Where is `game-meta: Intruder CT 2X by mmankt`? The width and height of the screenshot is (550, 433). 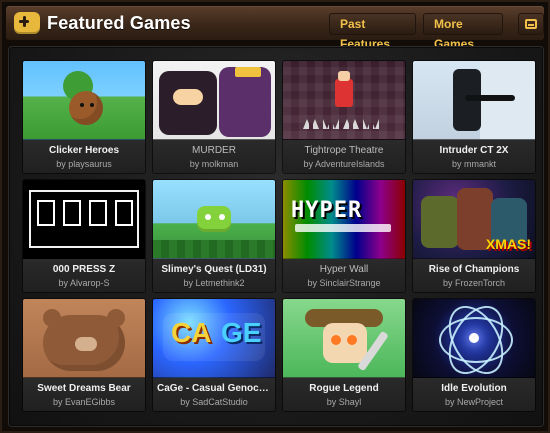
game-meta: Intruder CT 2X by mmankt is located at coordinates (474, 156).